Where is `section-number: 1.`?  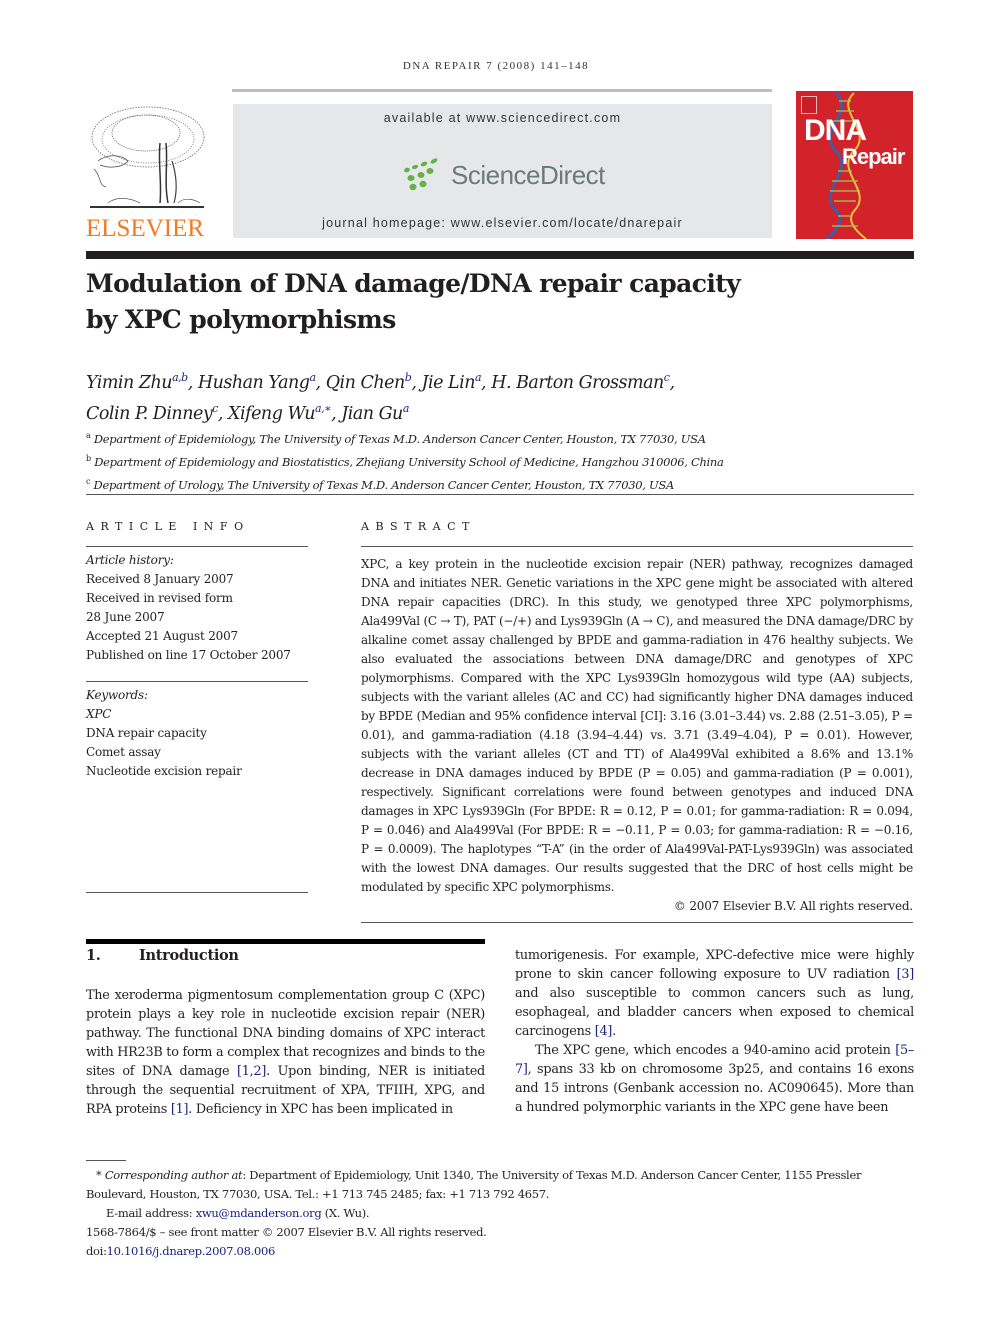 section-number: 1. is located at coordinates (93, 955).